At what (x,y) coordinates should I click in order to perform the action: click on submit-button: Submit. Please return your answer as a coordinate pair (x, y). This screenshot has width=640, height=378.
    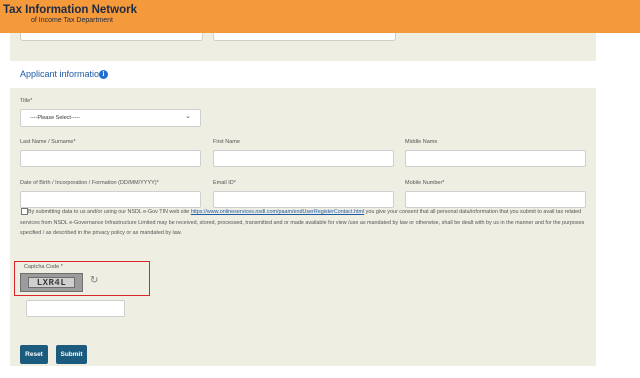
    Looking at the image, I should click on (71, 354).